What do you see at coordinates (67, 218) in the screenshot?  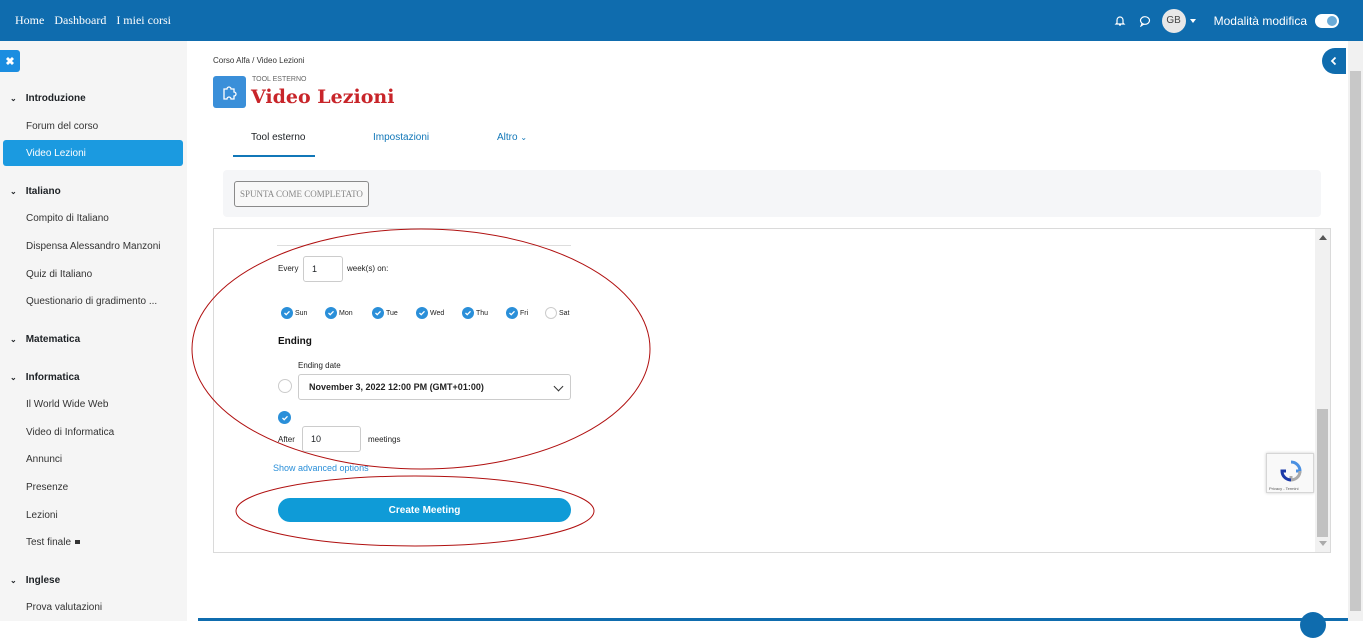 I see `sidebar-item-compito: Compito di Italiano` at bounding box center [67, 218].